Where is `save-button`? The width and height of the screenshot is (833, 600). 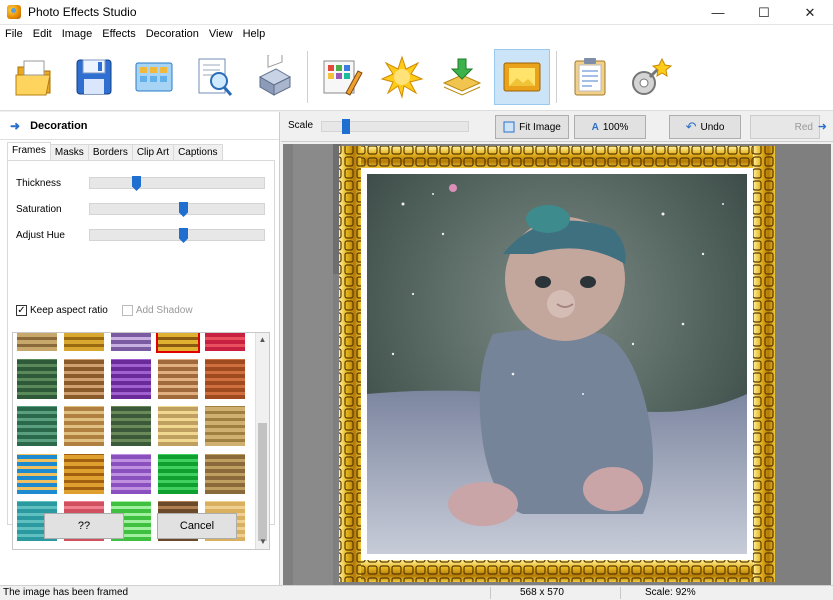 save-button is located at coordinates (94, 77).